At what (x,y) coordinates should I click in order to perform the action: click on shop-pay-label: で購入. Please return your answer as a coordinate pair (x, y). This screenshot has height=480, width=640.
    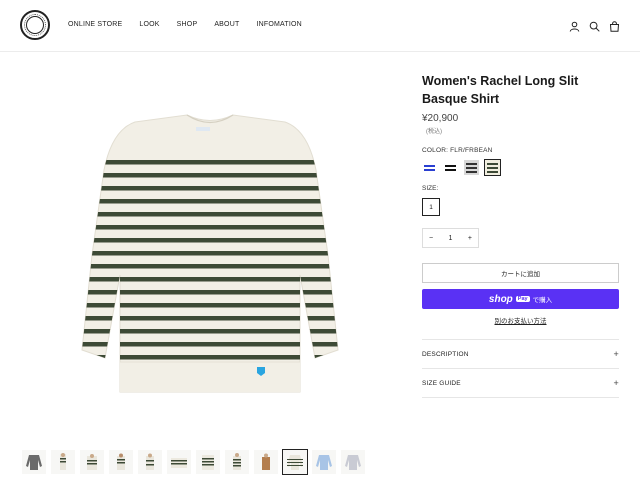
    Looking at the image, I should click on (542, 300).